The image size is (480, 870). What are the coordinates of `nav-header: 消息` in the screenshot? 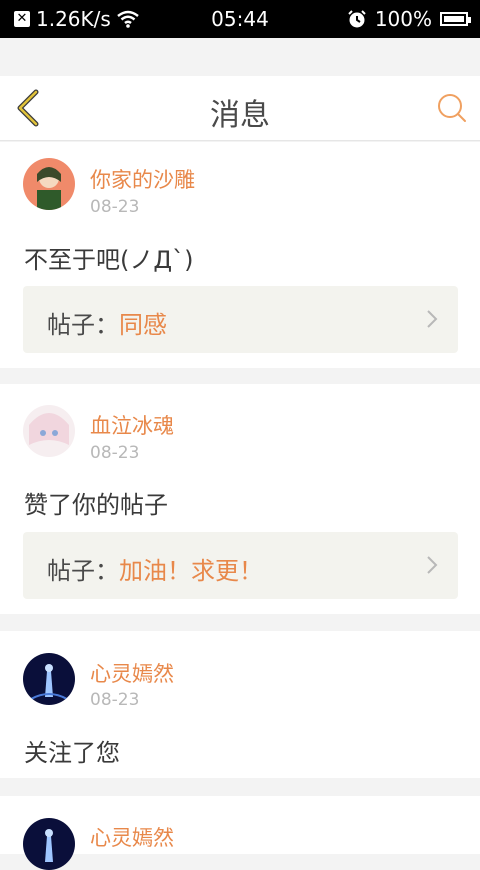 It's located at (240, 108).